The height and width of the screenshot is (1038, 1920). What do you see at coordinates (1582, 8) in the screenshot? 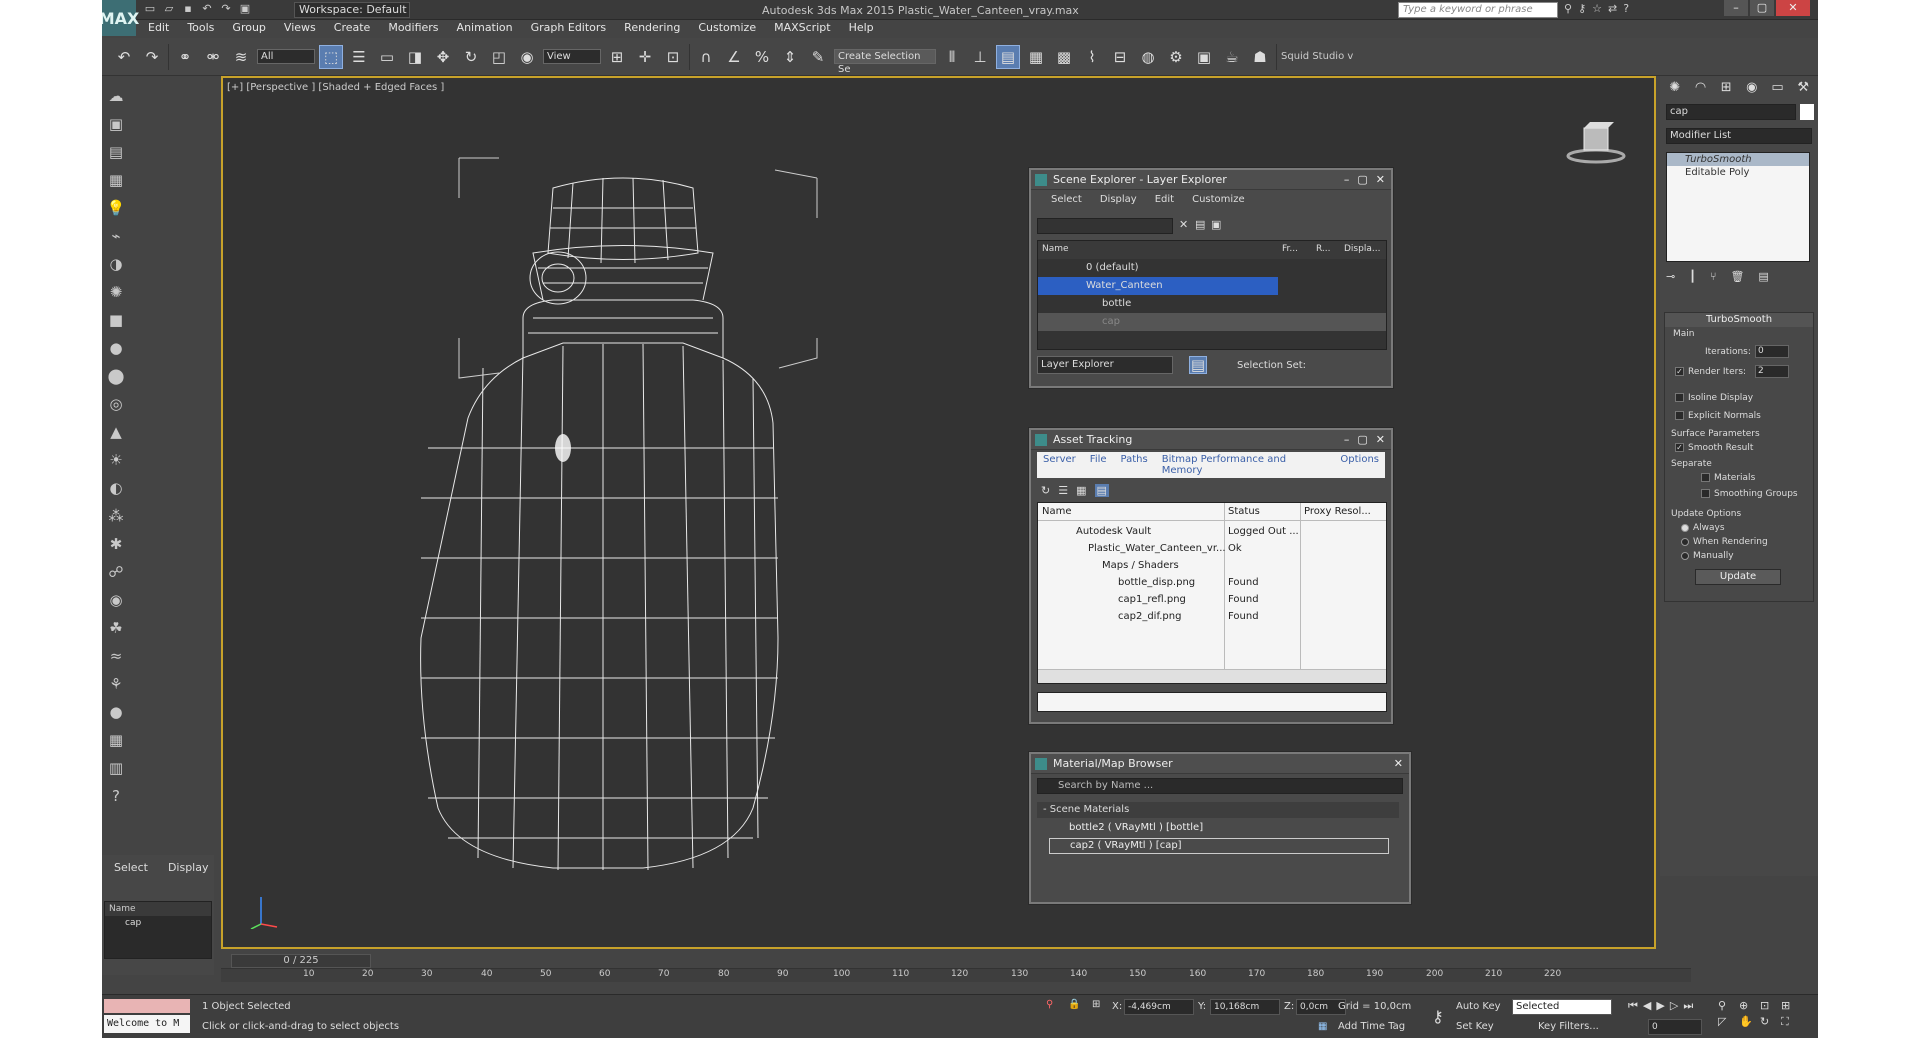
I see `key-icon: ⚷` at bounding box center [1582, 8].